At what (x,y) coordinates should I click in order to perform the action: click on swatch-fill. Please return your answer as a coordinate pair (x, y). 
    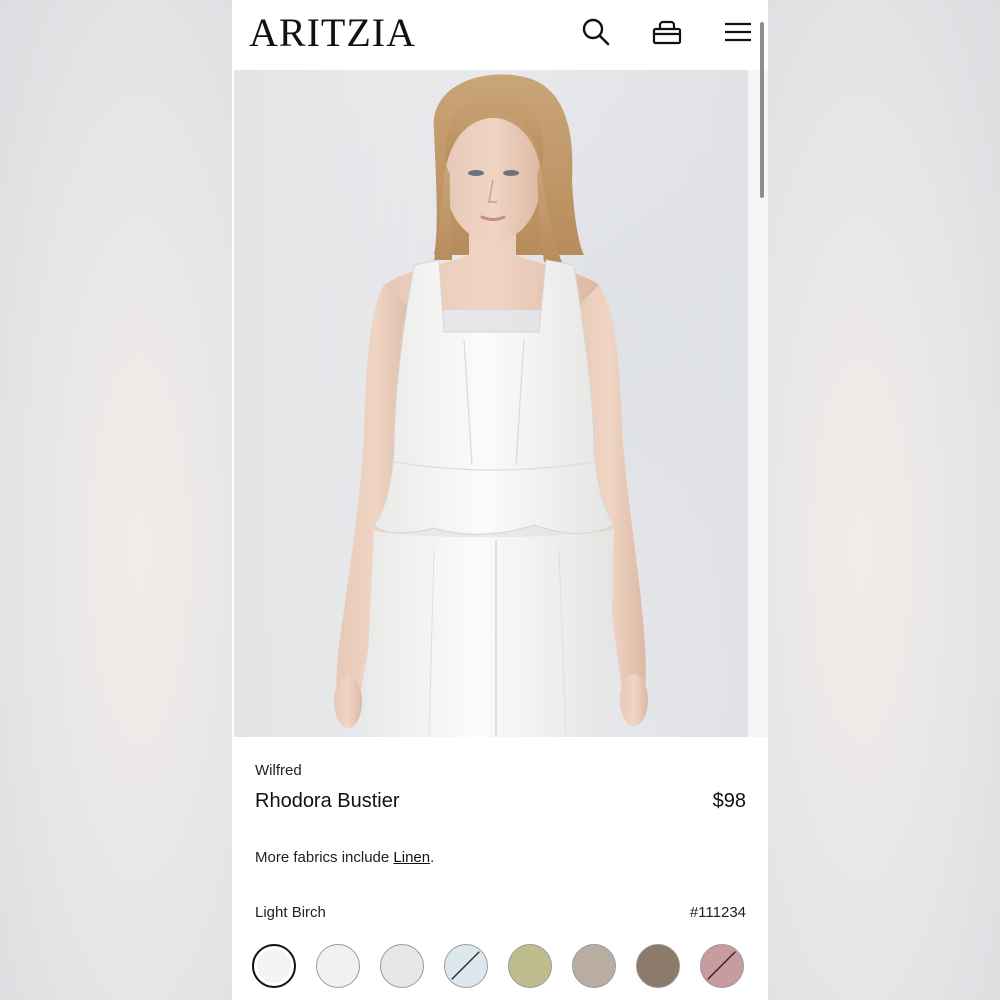
    Looking at the image, I should click on (274, 966).